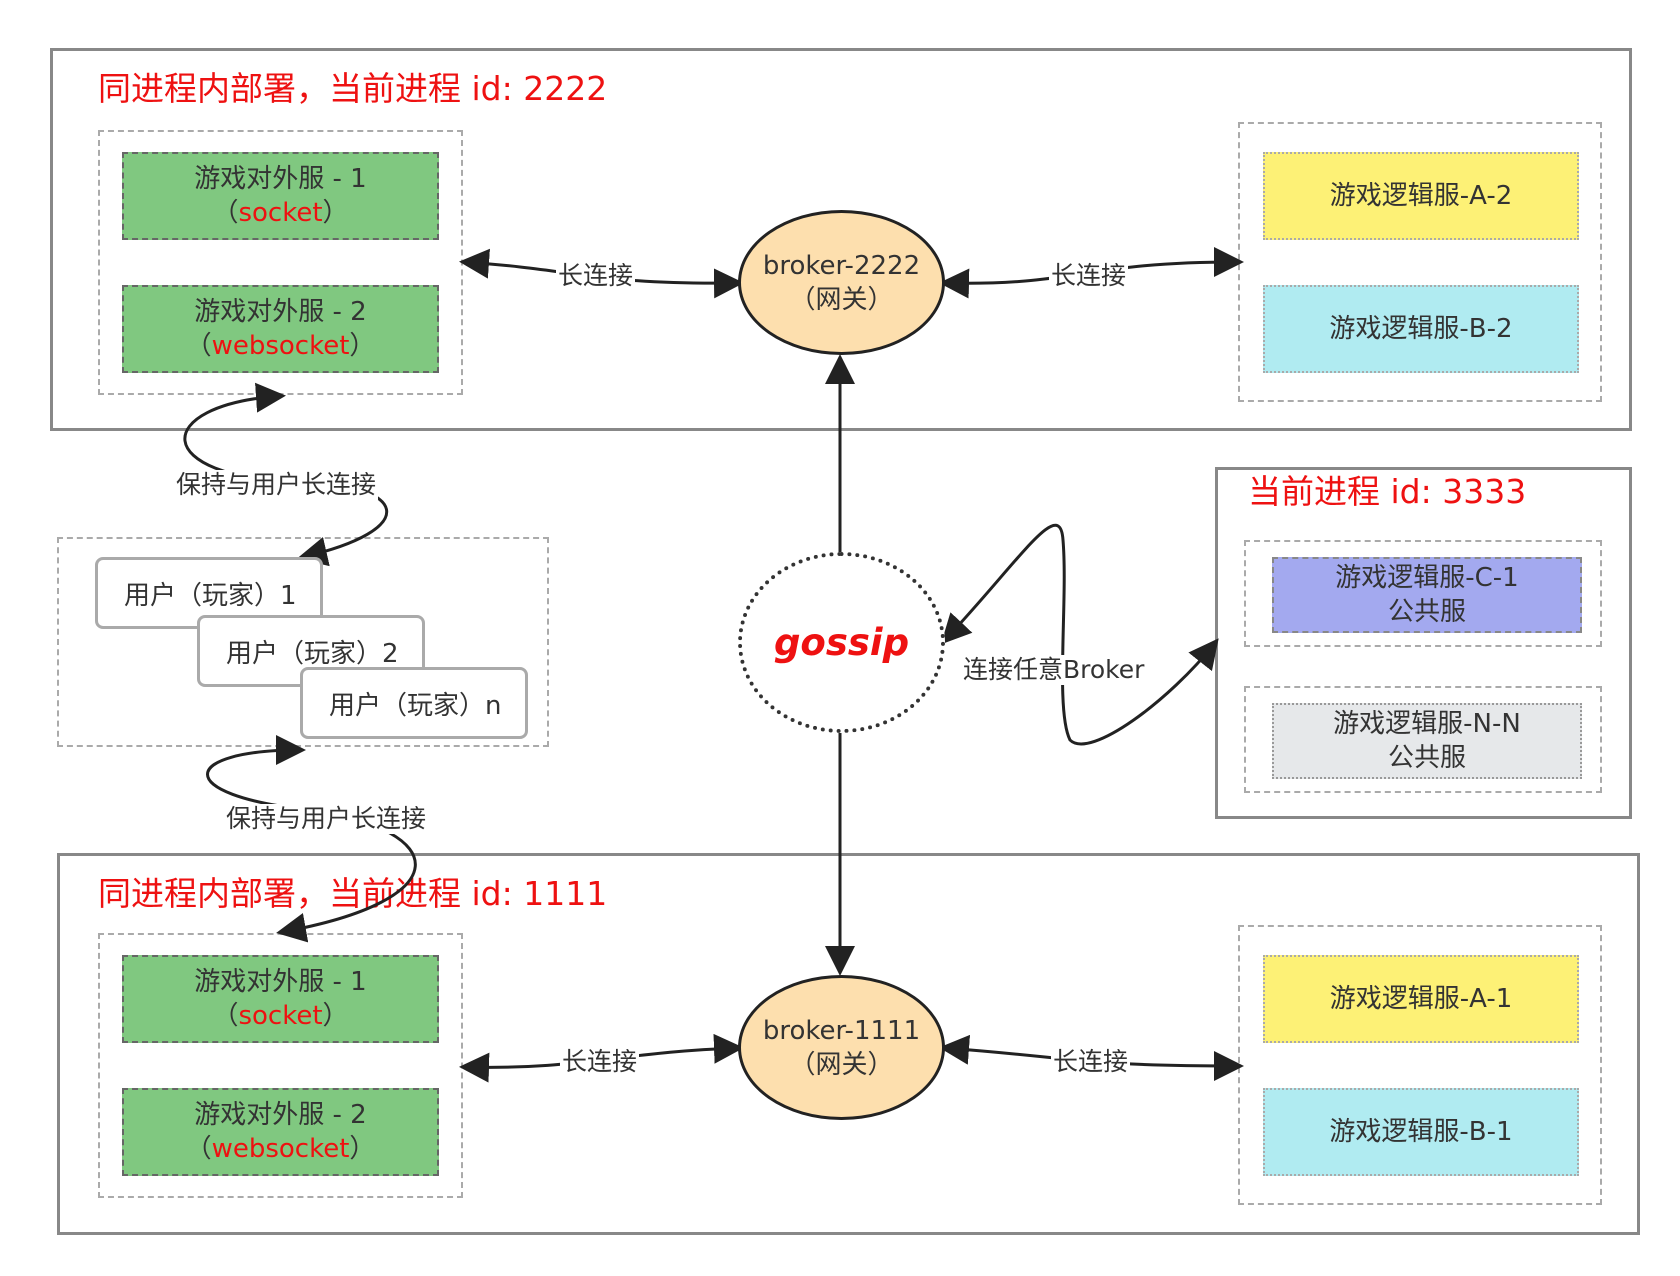 Image resolution: width=1680 pixels, height=1276 pixels. Describe the element at coordinates (841, 265) in the screenshot. I see `broker-name: broker-2222` at that location.